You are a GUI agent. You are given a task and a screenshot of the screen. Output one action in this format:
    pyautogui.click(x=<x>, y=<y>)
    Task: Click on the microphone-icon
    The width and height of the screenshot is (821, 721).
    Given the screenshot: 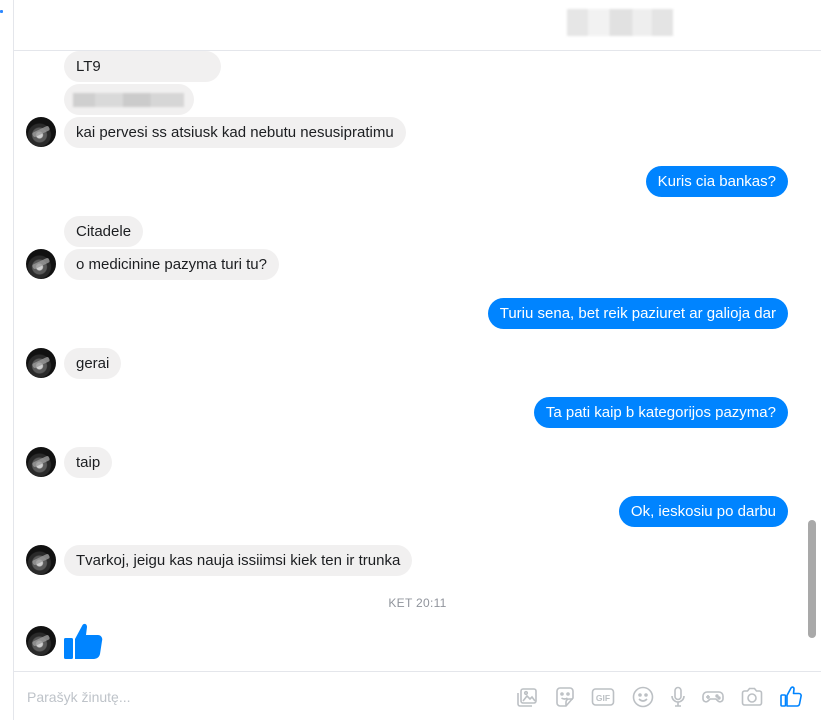 What is the action you would take?
    pyautogui.click(x=678, y=697)
    